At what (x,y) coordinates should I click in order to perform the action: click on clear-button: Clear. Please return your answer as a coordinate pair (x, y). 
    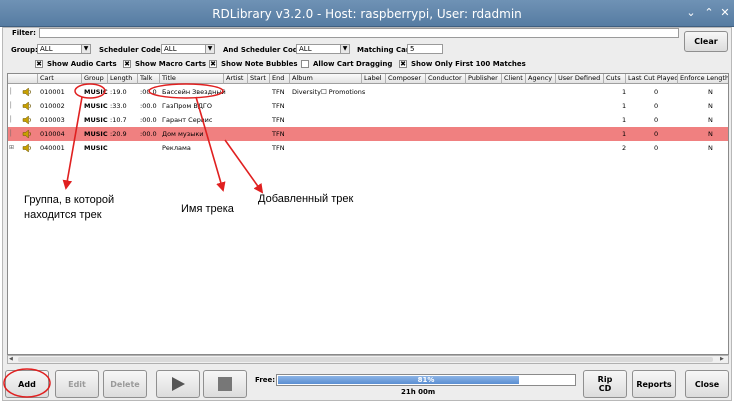
    Looking at the image, I should click on (706, 41).